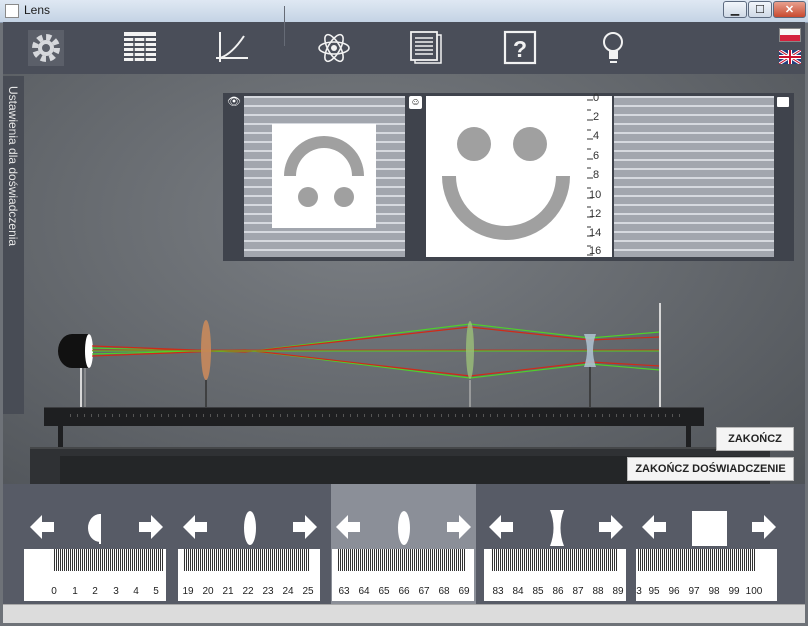 The image size is (808, 626). What do you see at coordinates (596, 136) in the screenshot?
I see `scale-label: 4` at bounding box center [596, 136].